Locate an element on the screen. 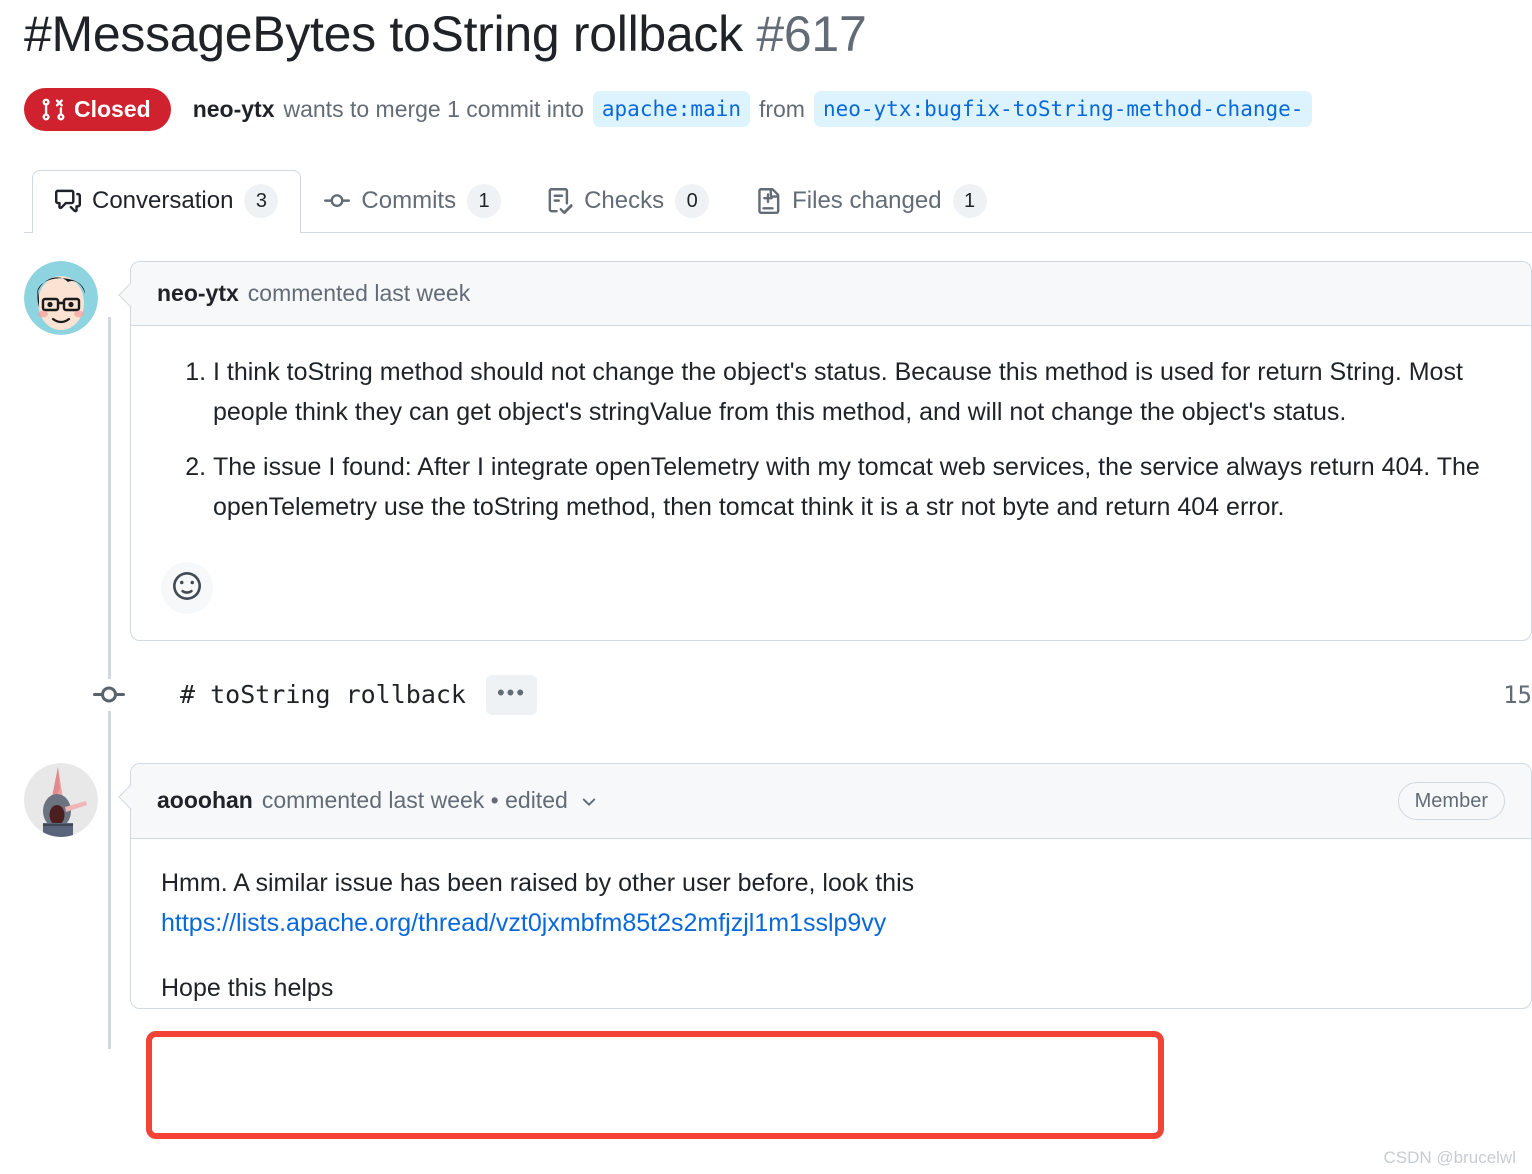 The width and height of the screenshot is (1532, 1174). pr-author: neo-ytx is located at coordinates (234, 109).